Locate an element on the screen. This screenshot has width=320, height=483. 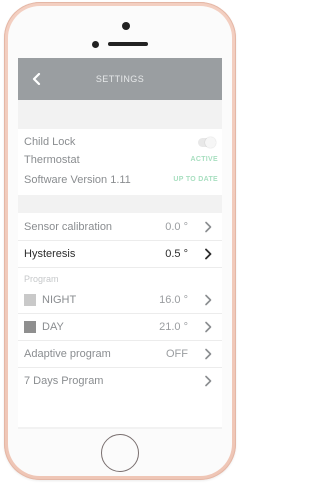
software-version-row: Software Version 1.11 UP TO DATE is located at coordinates (120, 180).